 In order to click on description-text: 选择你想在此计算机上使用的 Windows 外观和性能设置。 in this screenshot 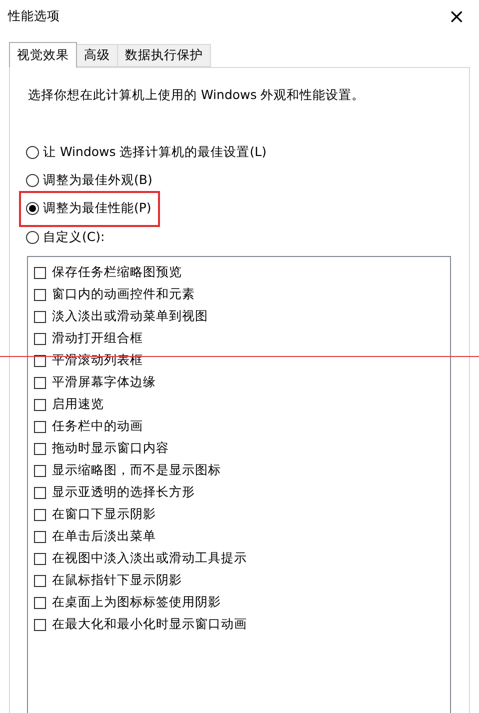, I will do `click(197, 95)`.